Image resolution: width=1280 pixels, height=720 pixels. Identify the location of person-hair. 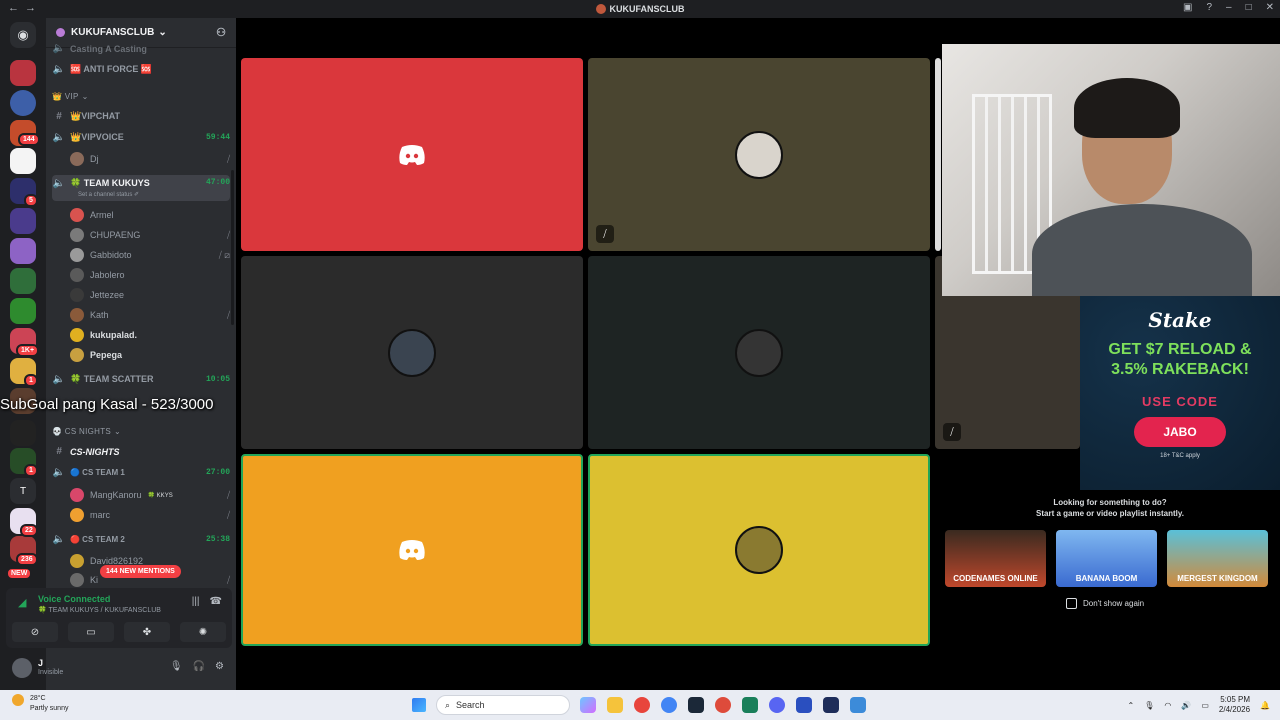
(1127, 108).